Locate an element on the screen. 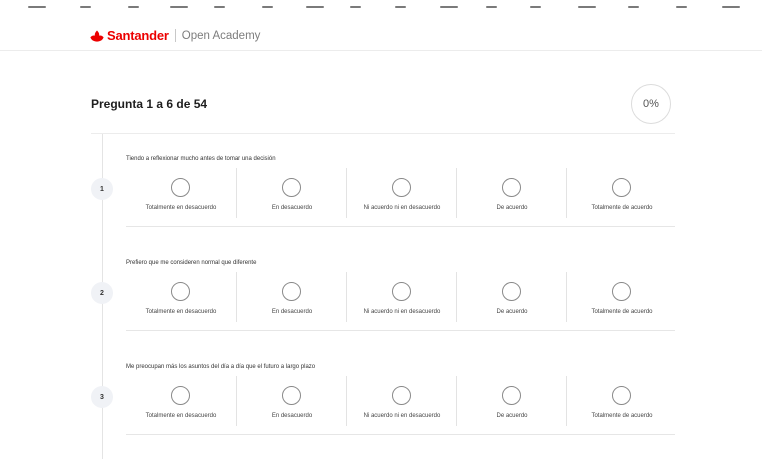 The image size is (762, 468). question-number: 3 is located at coordinates (102, 397).